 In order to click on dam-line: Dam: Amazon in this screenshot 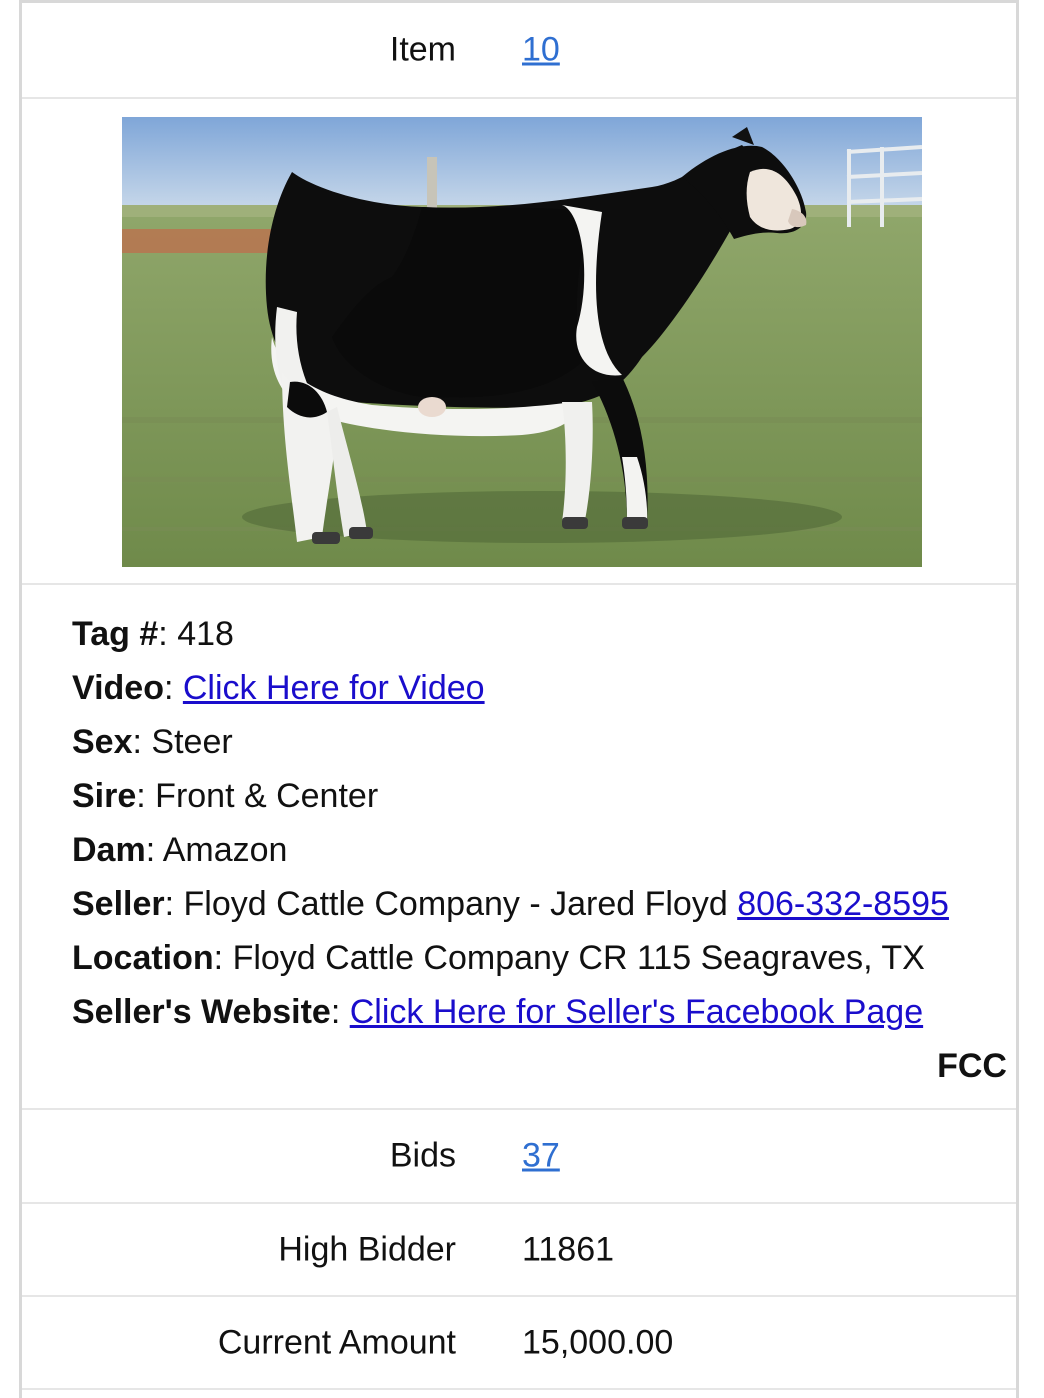, I will do `click(180, 850)`.